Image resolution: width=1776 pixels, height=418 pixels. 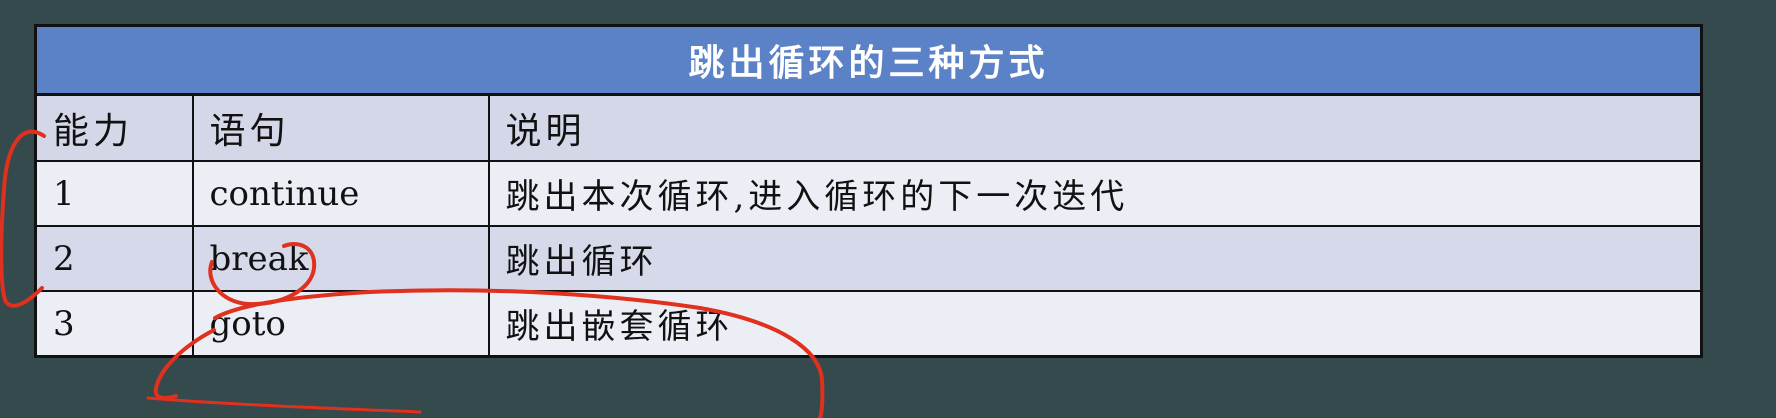 What do you see at coordinates (340, 193) in the screenshot?
I see `cell-statement: continue` at bounding box center [340, 193].